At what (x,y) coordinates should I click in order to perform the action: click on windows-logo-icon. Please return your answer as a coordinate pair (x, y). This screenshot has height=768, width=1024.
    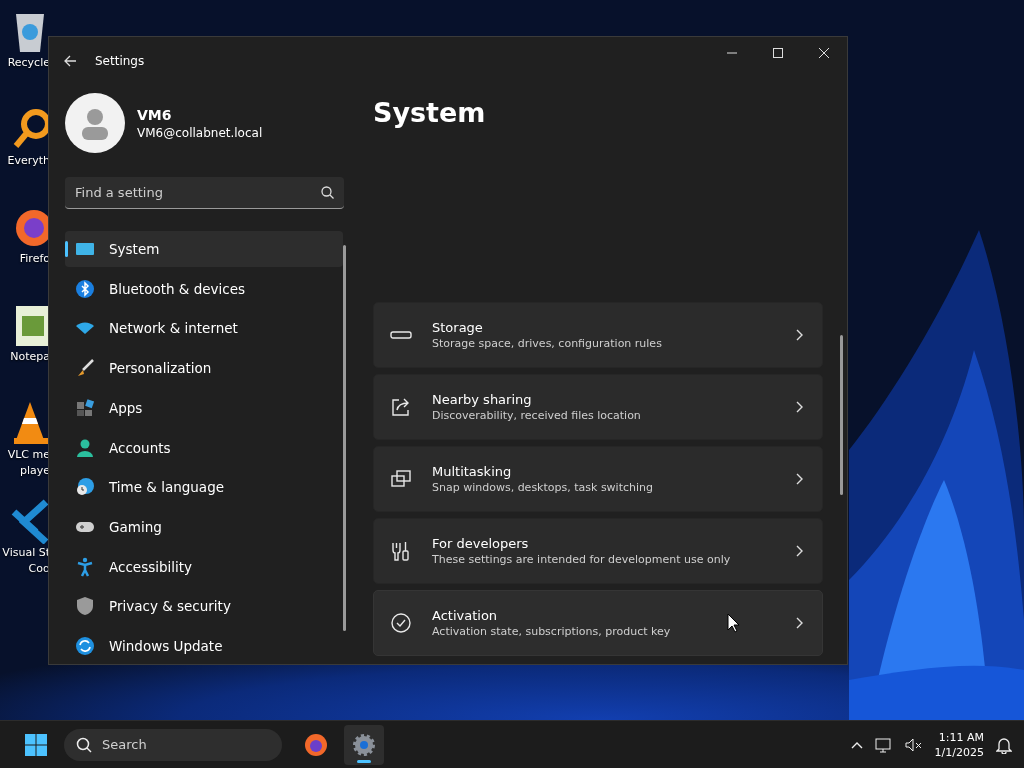
    Looking at the image, I should click on (36, 744).